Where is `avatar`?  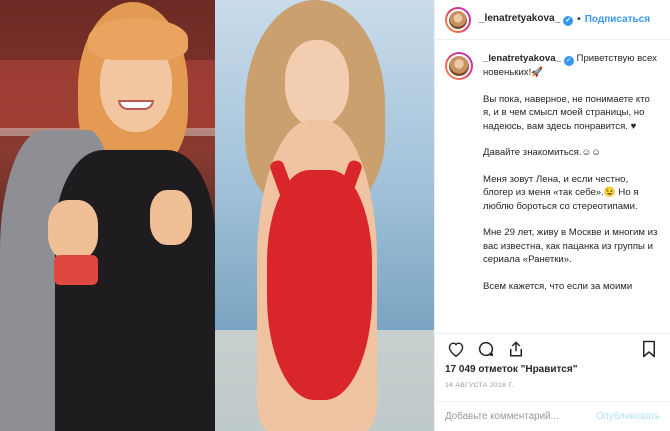 avatar is located at coordinates (458, 19).